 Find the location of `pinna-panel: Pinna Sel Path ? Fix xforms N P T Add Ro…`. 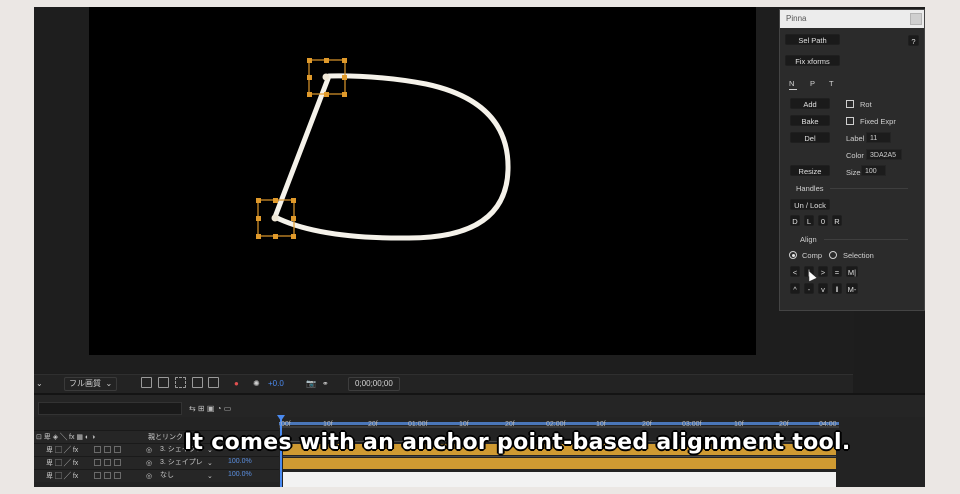

pinna-panel: Pinna Sel Path ? Fix xforms N P T Add Ro… is located at coordinates (852, 160).